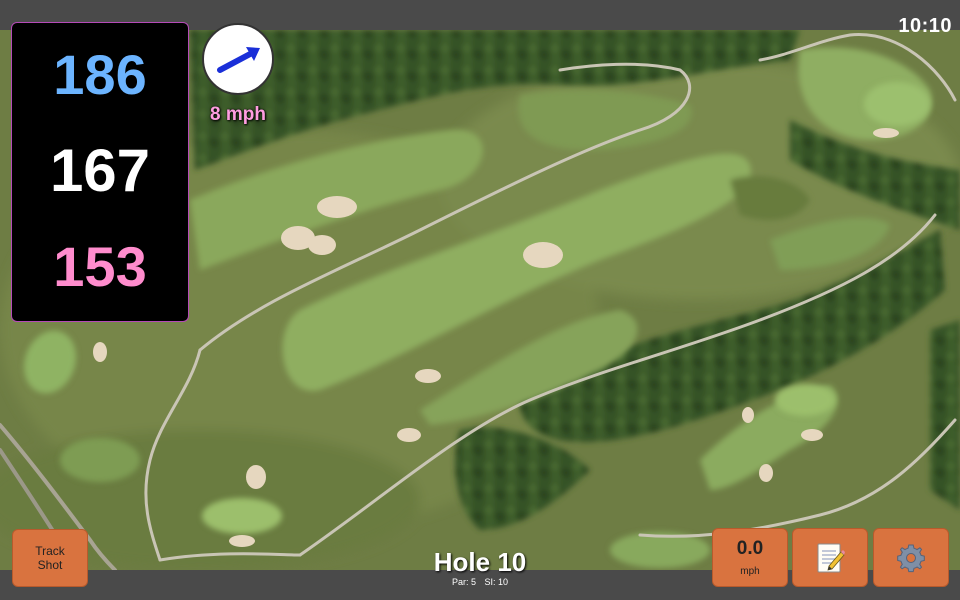 The height and width of the screenshot is (600, 960). I want to click on back-distance: 186, so click(100, 74).